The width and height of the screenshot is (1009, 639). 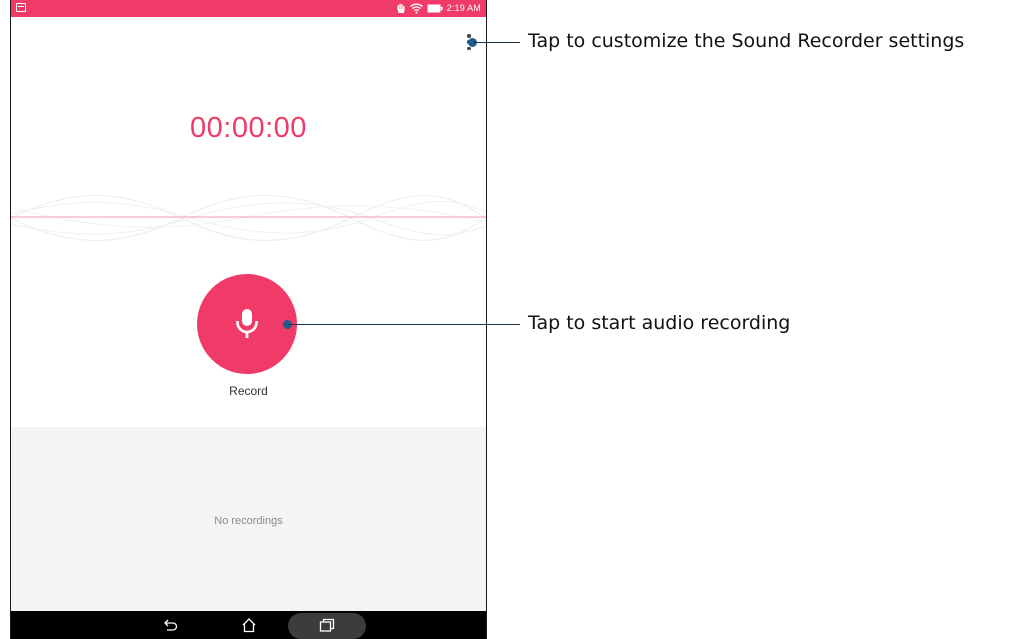 I want to click on status-icons: 2:19 AM, so click(x=438, y=8).